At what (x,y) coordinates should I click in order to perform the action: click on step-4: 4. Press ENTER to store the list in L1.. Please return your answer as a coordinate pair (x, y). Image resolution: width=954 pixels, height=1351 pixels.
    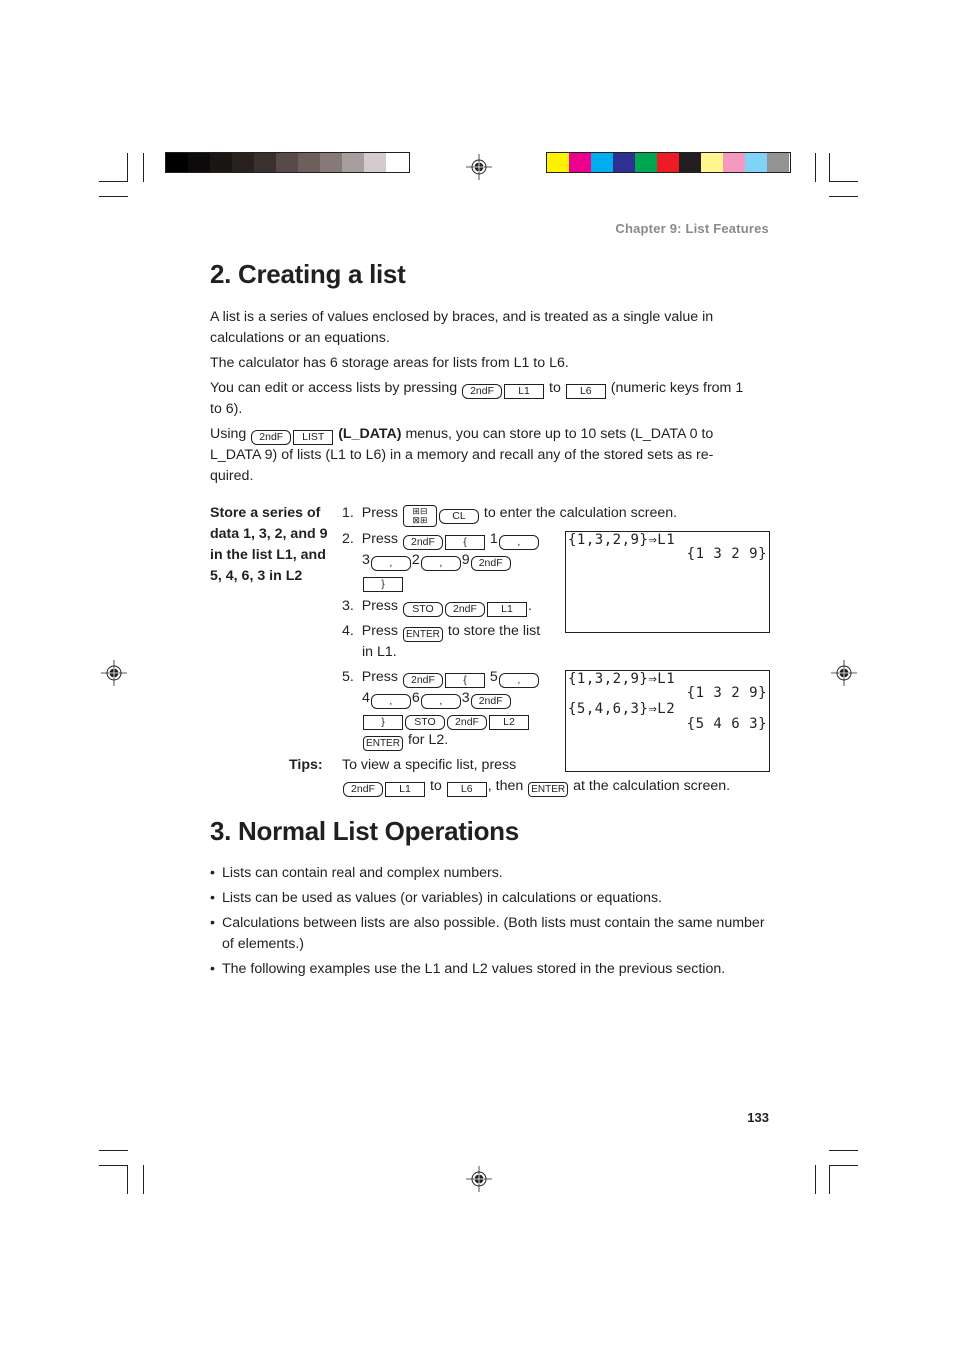
    Looking at the image, I should click on (441, 641).